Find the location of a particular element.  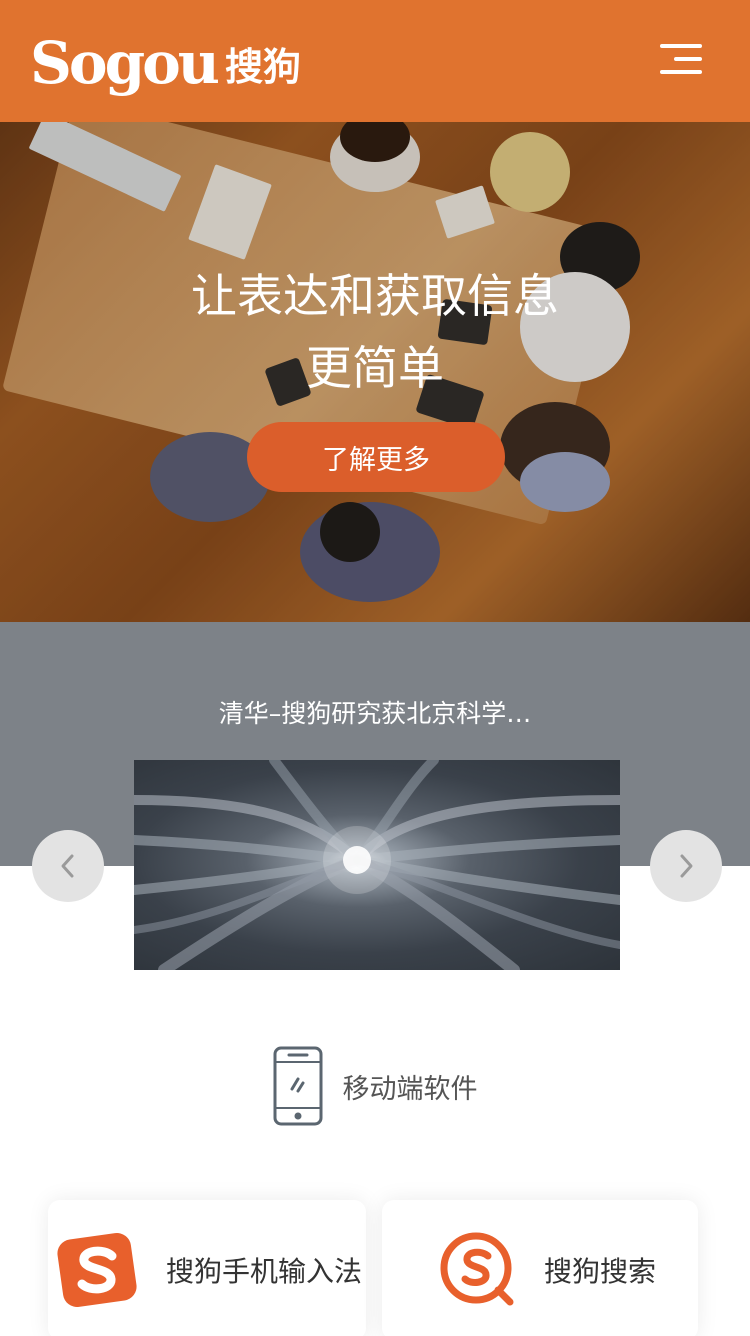

sogou-search-icon is located at coordinates (477, 1269).